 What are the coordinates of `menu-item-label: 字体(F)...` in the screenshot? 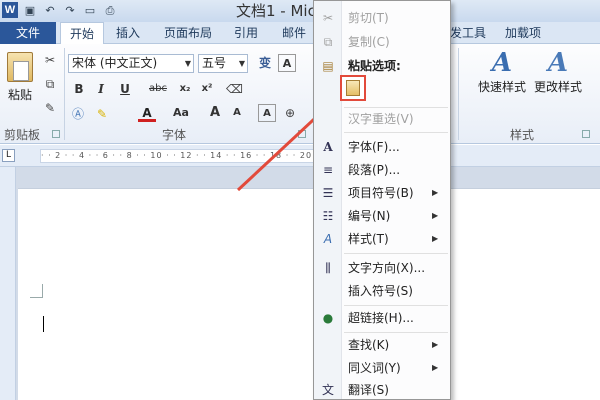 It's located at (374, 147).